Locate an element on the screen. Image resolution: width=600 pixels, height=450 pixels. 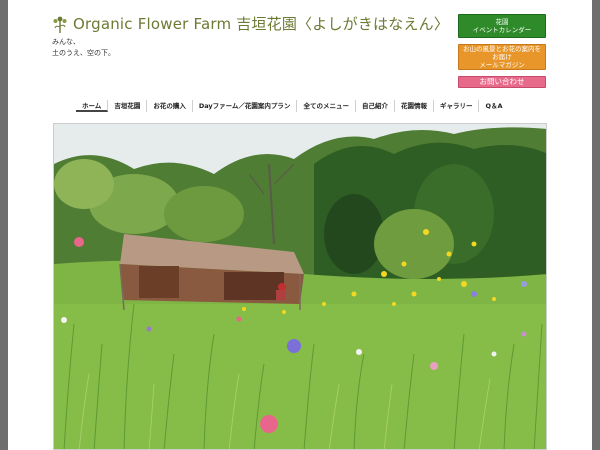
nav-item-gallery: ギャラリー is located at coordinates (457, 106).